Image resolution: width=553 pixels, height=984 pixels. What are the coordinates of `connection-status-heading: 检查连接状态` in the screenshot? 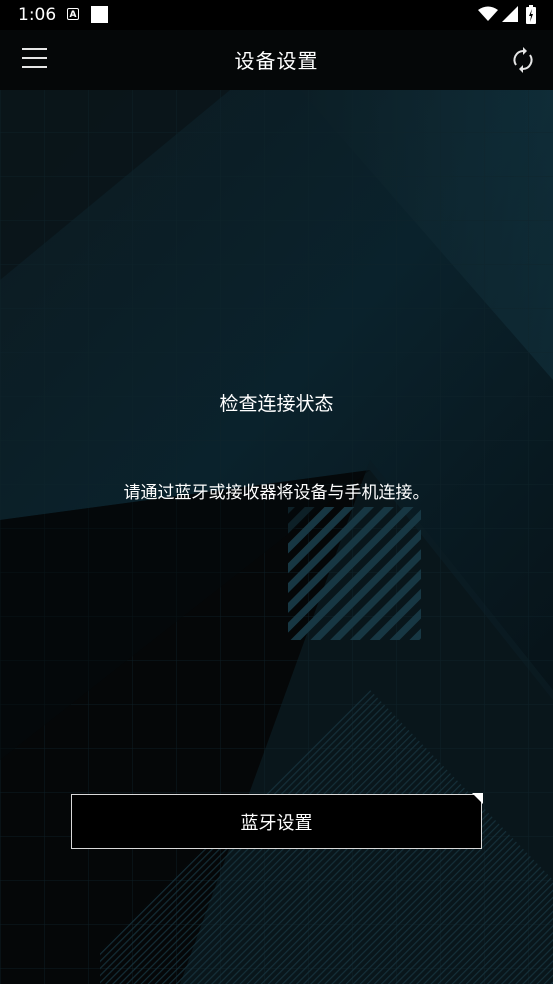 It's located at (276, 404).